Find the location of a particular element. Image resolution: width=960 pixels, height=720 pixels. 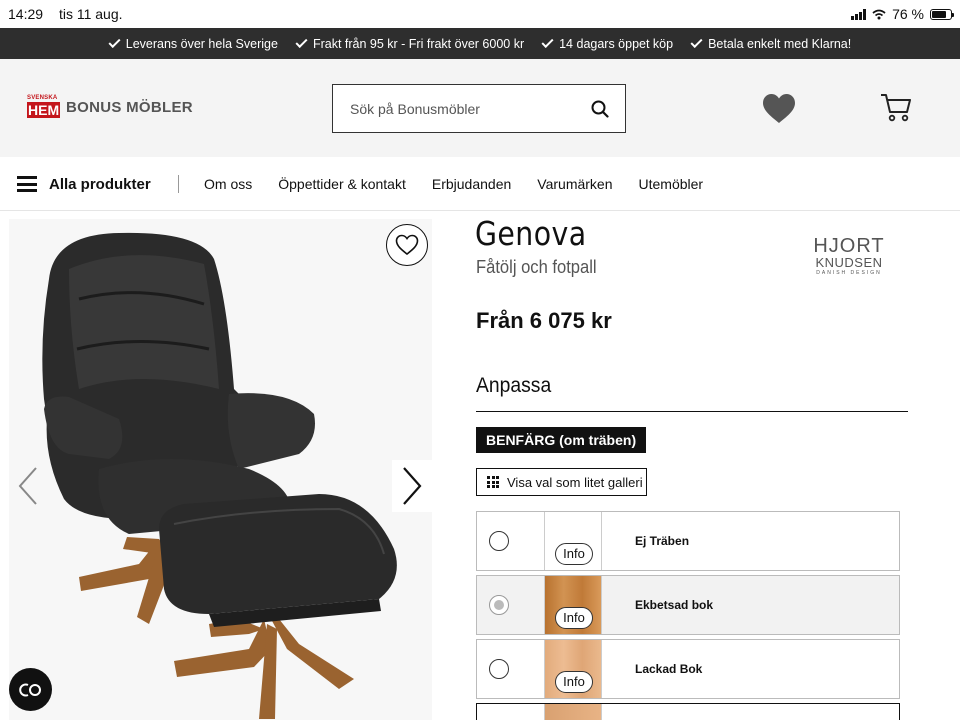

search-input is located at coordinates (460, 108).